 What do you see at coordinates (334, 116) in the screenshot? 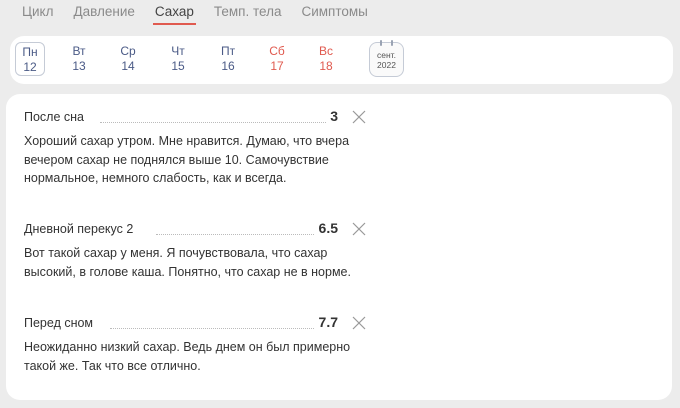
I see `entry-value: 3` at bounding box center [334, 116].